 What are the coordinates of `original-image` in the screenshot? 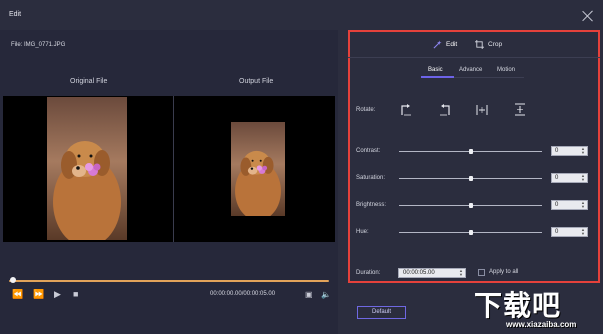 It's located at (87, 168).